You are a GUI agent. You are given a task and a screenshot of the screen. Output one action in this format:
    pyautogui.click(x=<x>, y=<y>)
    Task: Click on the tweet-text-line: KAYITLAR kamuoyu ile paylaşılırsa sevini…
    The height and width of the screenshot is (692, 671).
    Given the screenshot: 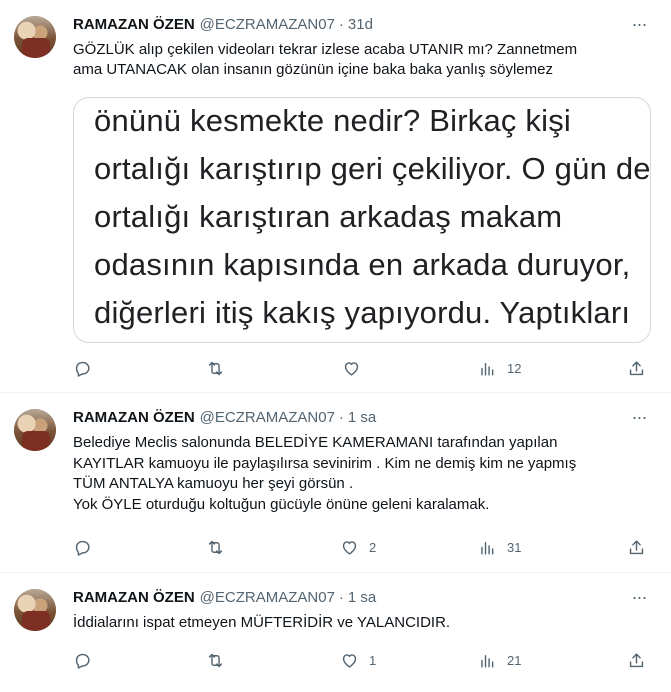 What is the action you would take?
    pyautogui.click(x=325, y=463)
    